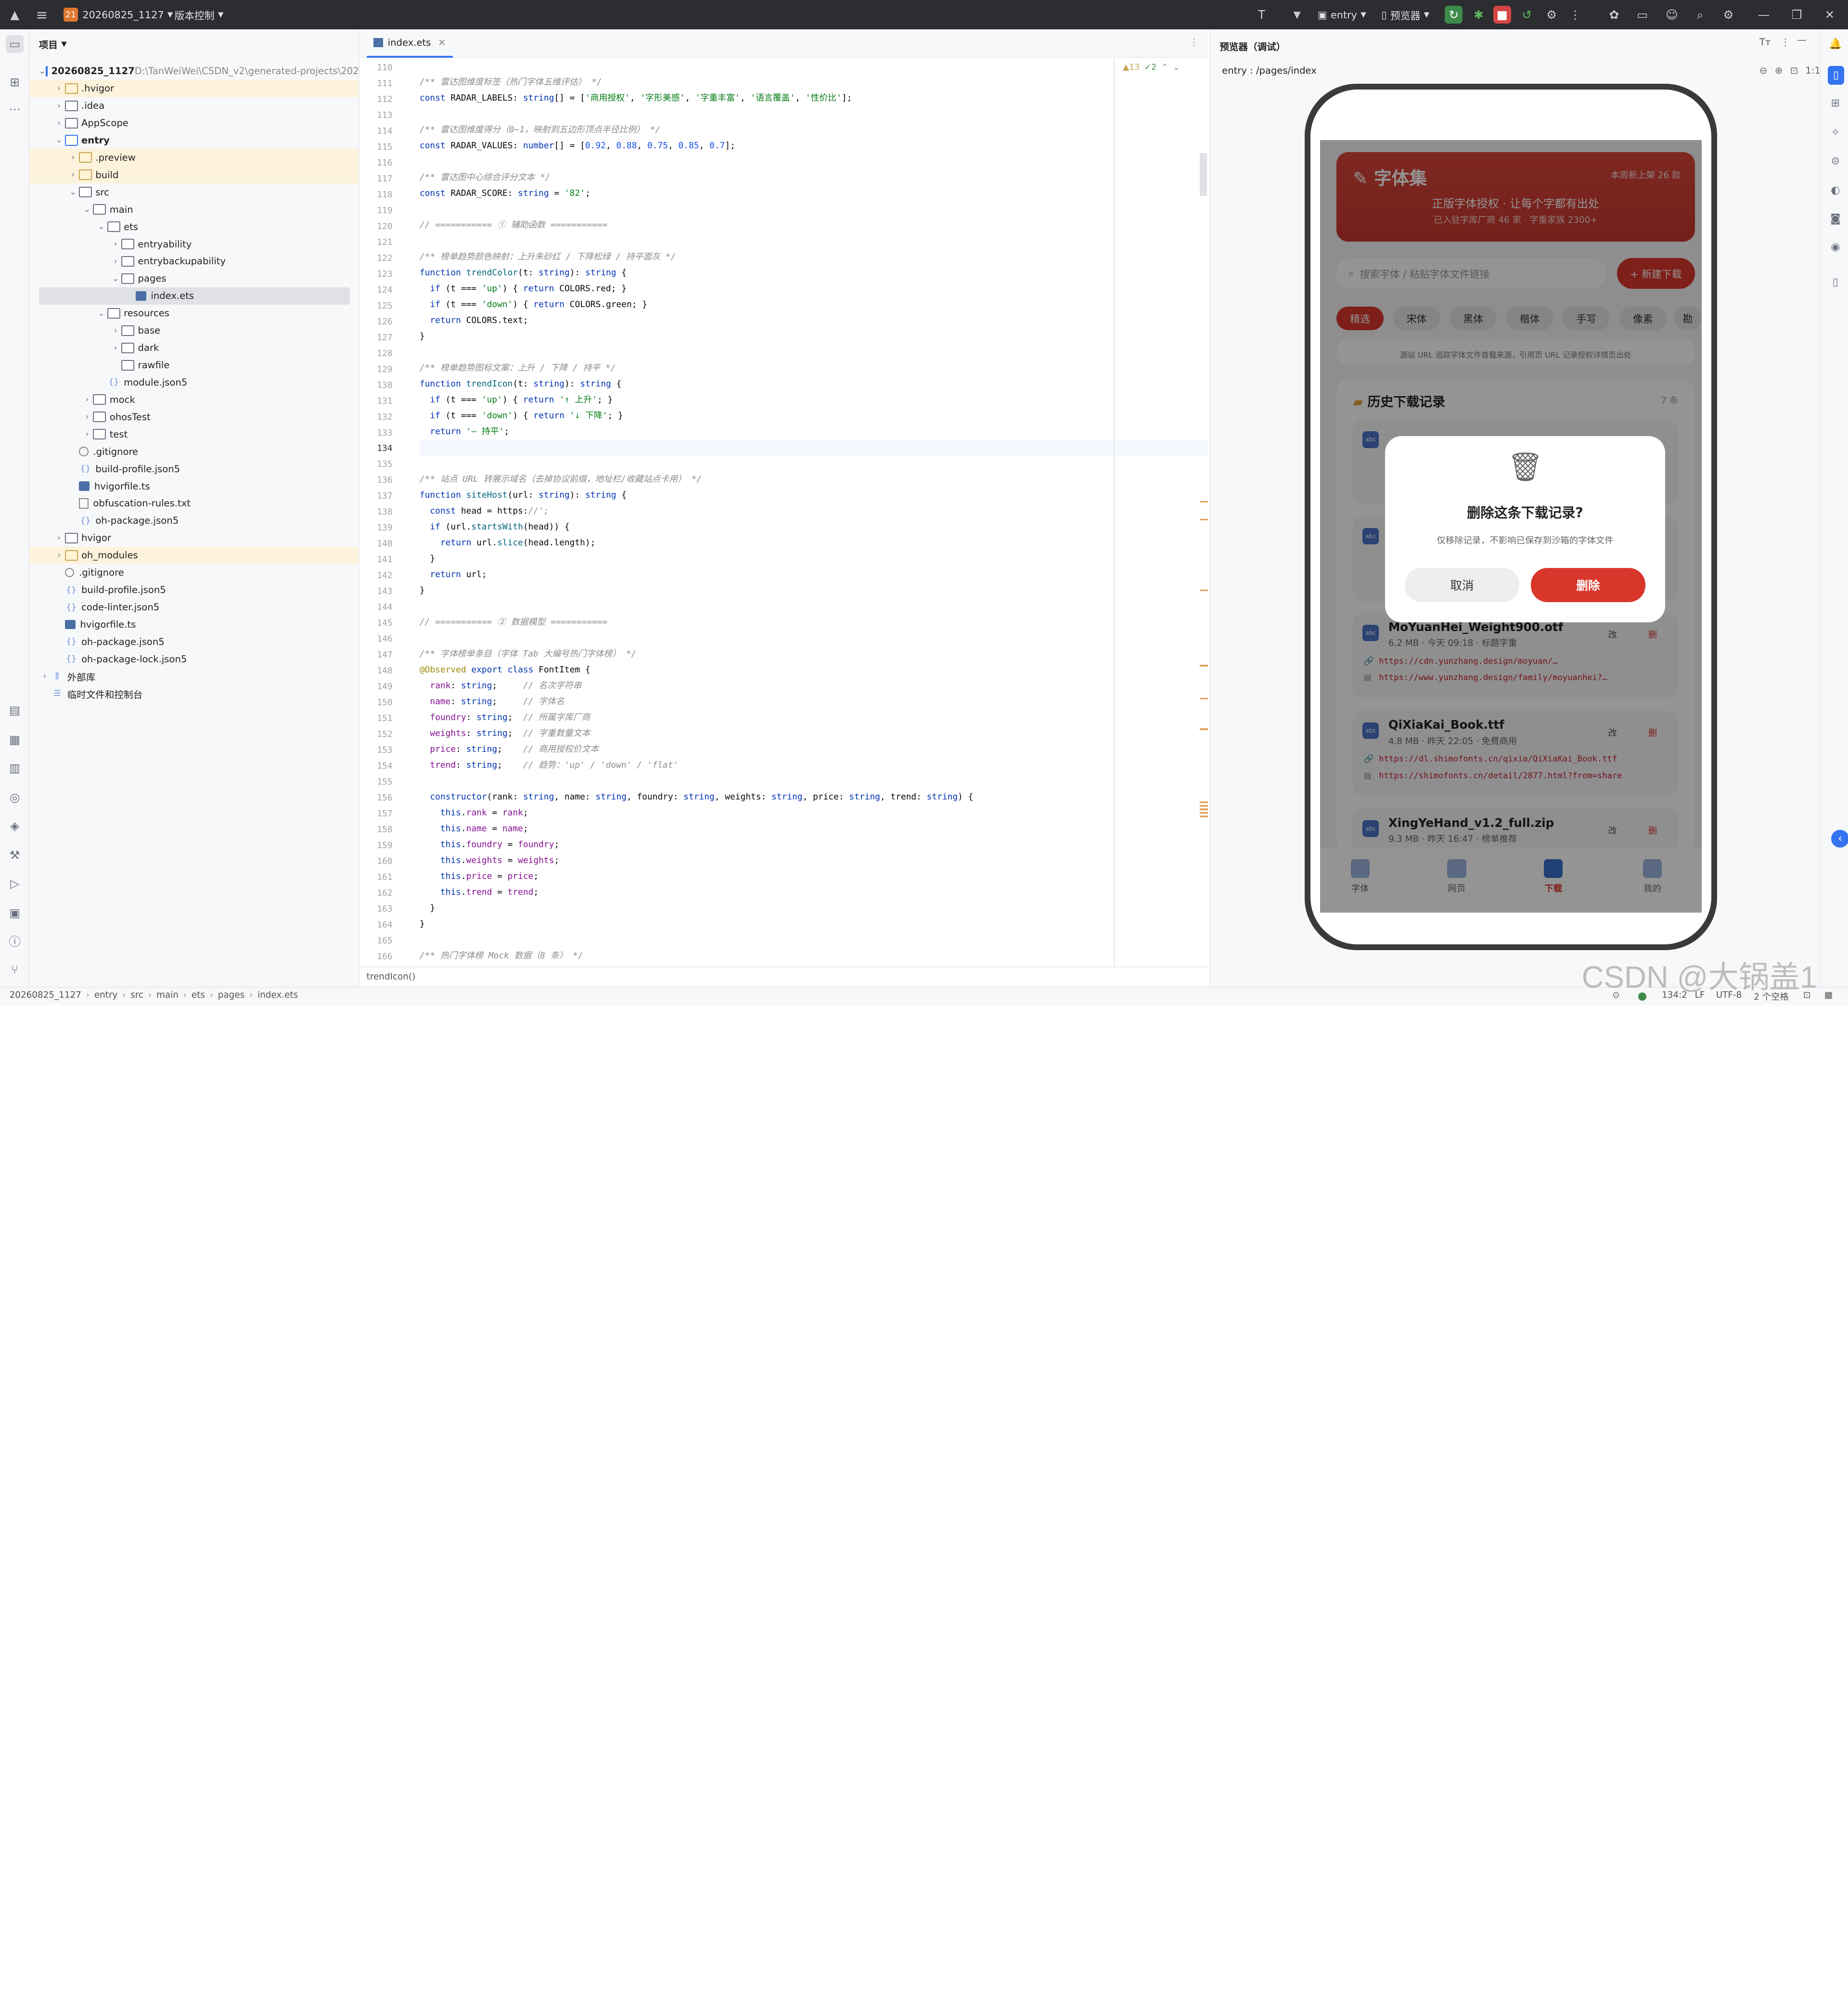 This screenshot has height=2010, width=1848. I want to click on git-icon: ⑂, so click(15, 970).